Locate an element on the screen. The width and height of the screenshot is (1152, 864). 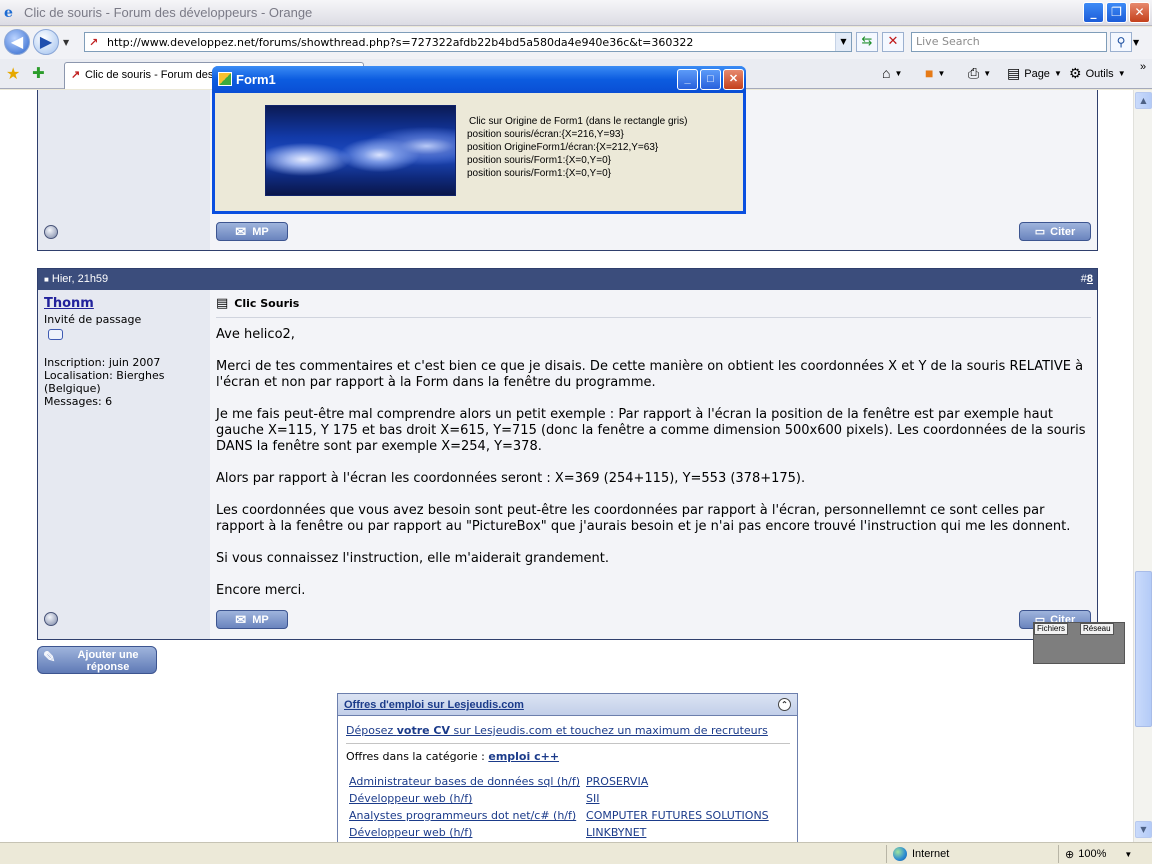
tab-favicon-icon: ↗ is located at coordinates (76, 75).